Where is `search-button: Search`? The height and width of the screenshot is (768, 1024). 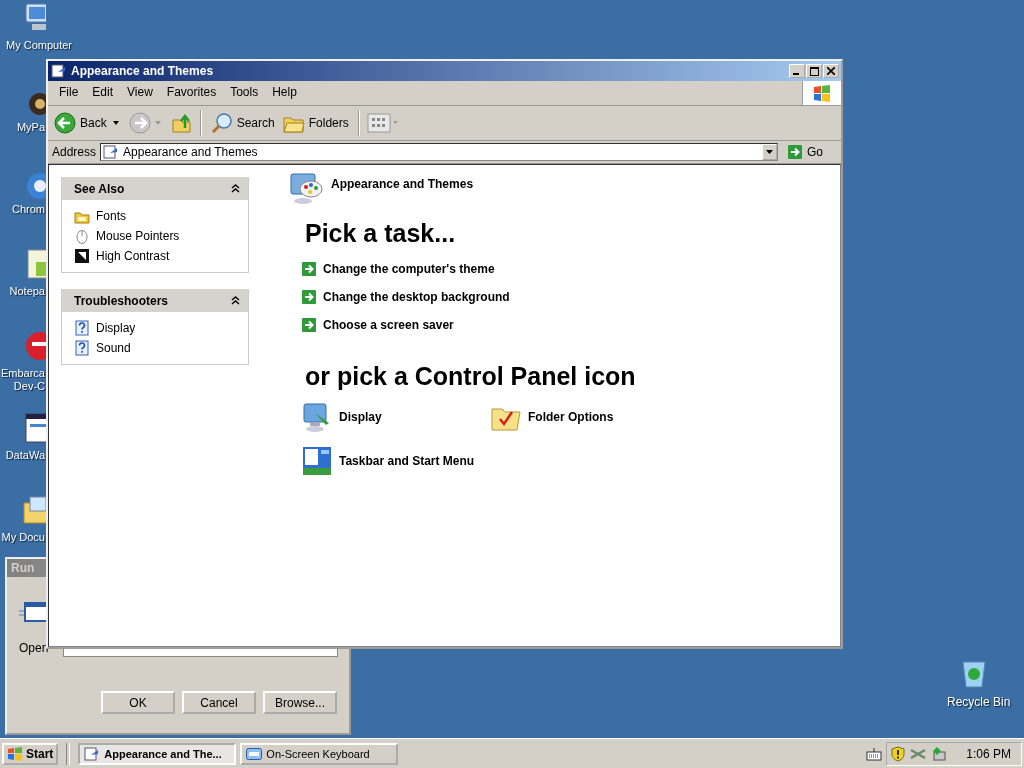
search-button: Search is located at coordinates (242, 123).